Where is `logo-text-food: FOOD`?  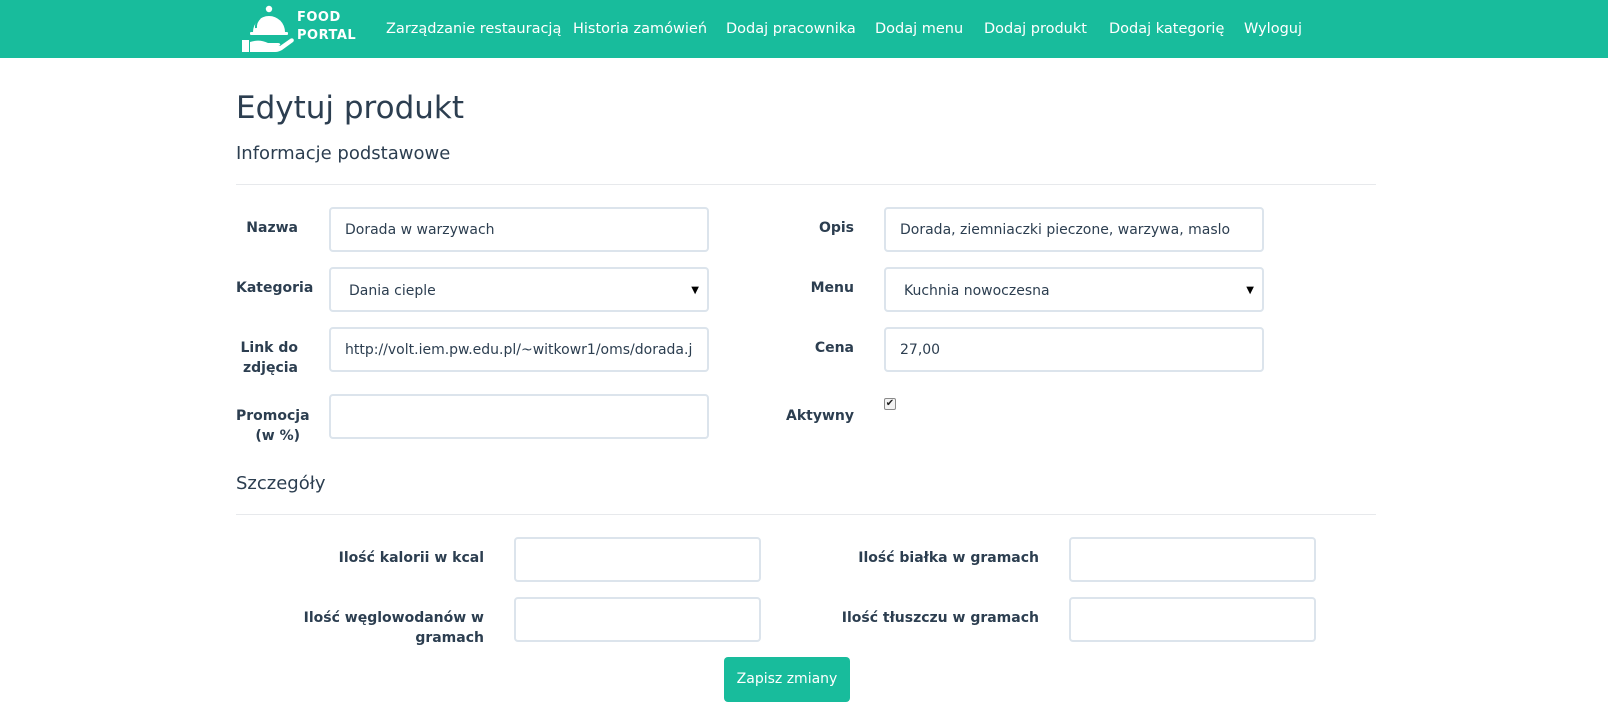
logo-text-food: FOOD is located at coordinates (319, 17).